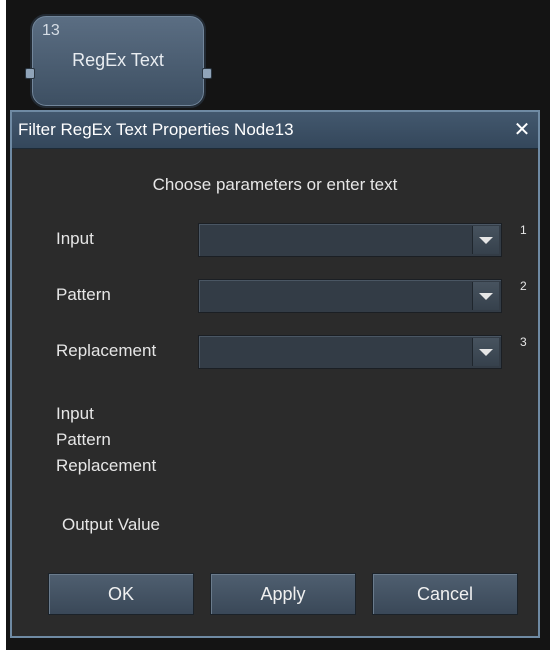  I want to click on info-replacement: Replacement, so click(106, 465).